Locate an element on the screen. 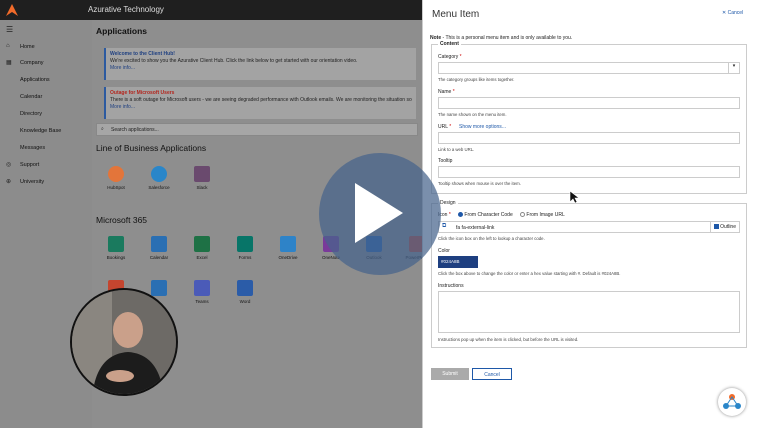  chevron-down-icon: ▾ is located at coordinates (733, 68).